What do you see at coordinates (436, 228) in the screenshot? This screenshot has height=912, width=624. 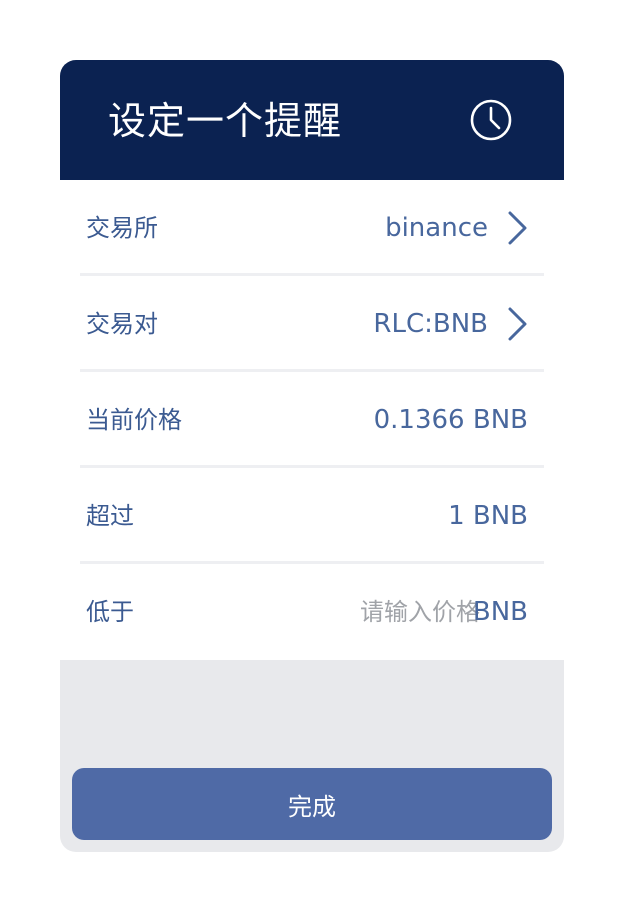 I see `exchange-value: binance` at bounding box center [436, 228].